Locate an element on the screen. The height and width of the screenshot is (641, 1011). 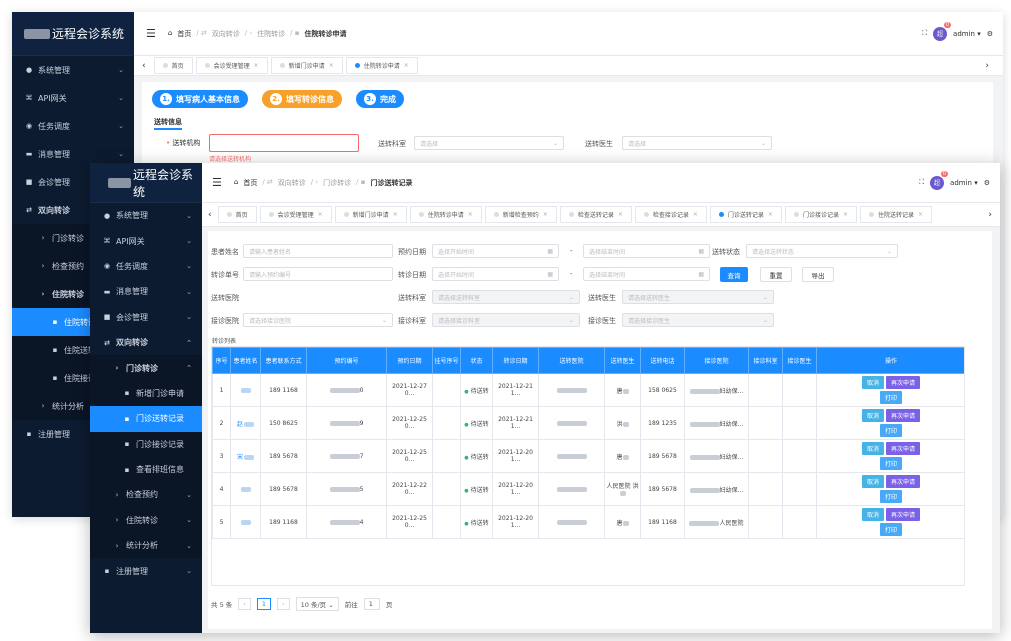
prev-page-button: ‹ is located at coordinates (244, 604).